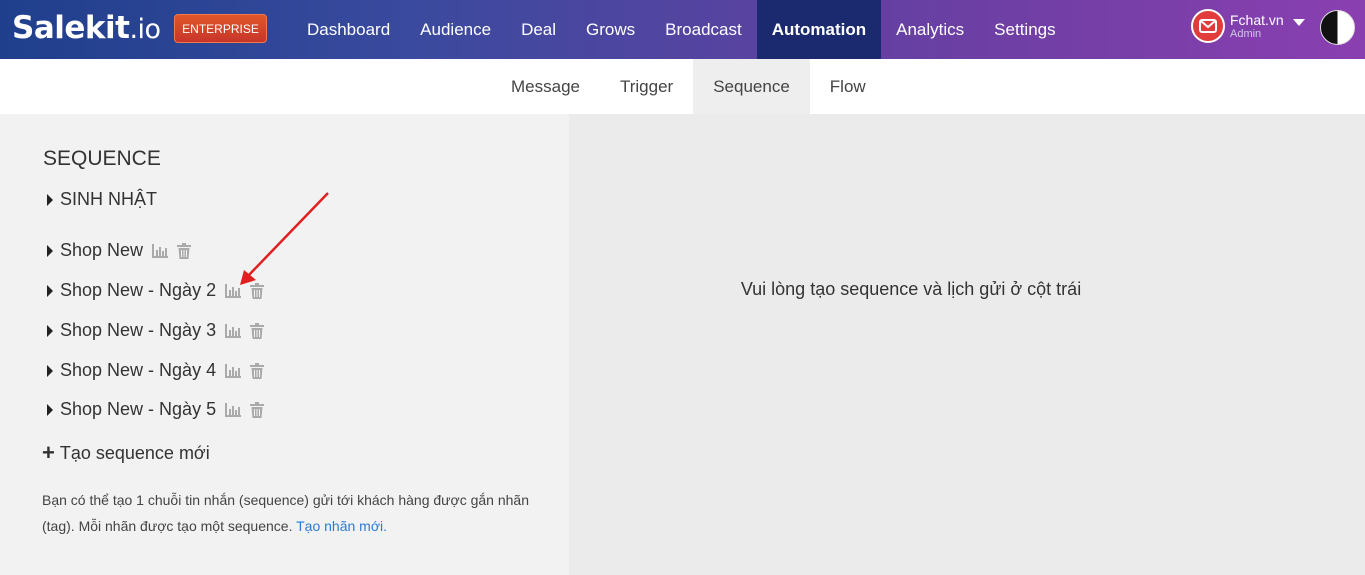  I want to click on enterprise-badge: ENTERPRISE, so click(220, 28).